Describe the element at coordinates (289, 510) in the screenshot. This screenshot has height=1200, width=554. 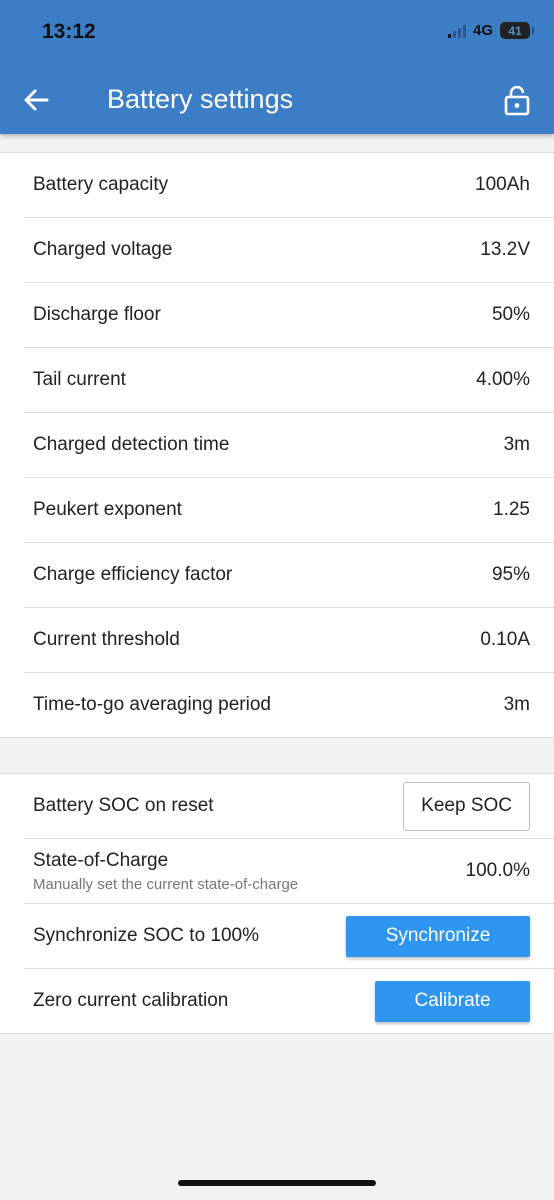
I see `setting-row-peukert-exponent: Peukert exponent 1.25` at that location.